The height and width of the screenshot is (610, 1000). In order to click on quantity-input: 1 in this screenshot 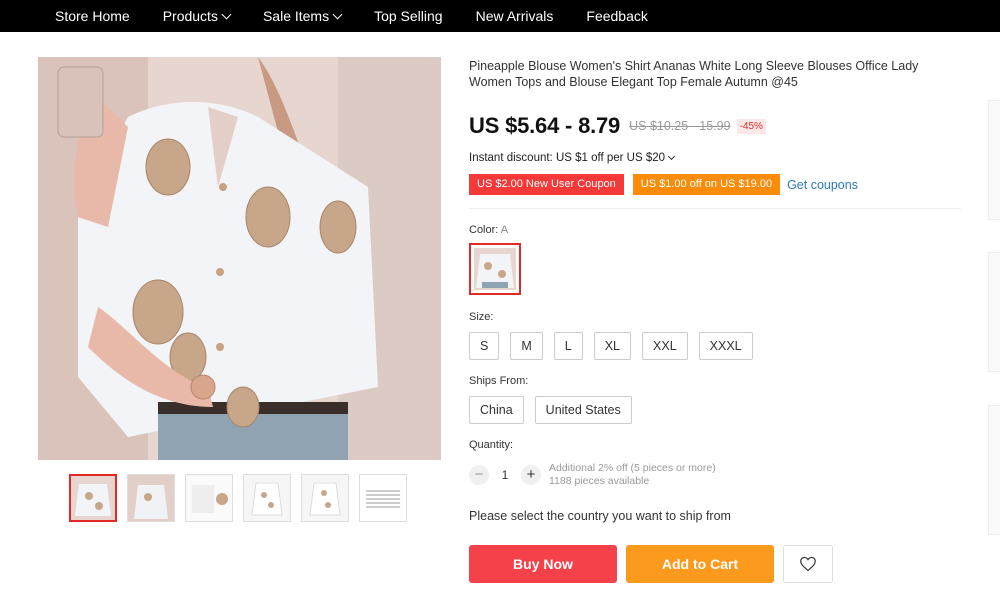, I will do `click(505, 475)`.